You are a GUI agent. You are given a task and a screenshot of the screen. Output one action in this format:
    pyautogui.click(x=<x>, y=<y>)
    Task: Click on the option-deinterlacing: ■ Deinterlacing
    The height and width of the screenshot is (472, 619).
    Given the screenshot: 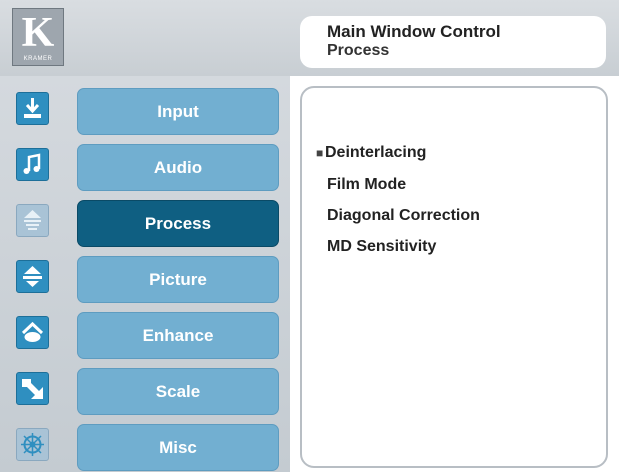 What is the action you would take?
    pyautogui.click(x=371, y=153)
    